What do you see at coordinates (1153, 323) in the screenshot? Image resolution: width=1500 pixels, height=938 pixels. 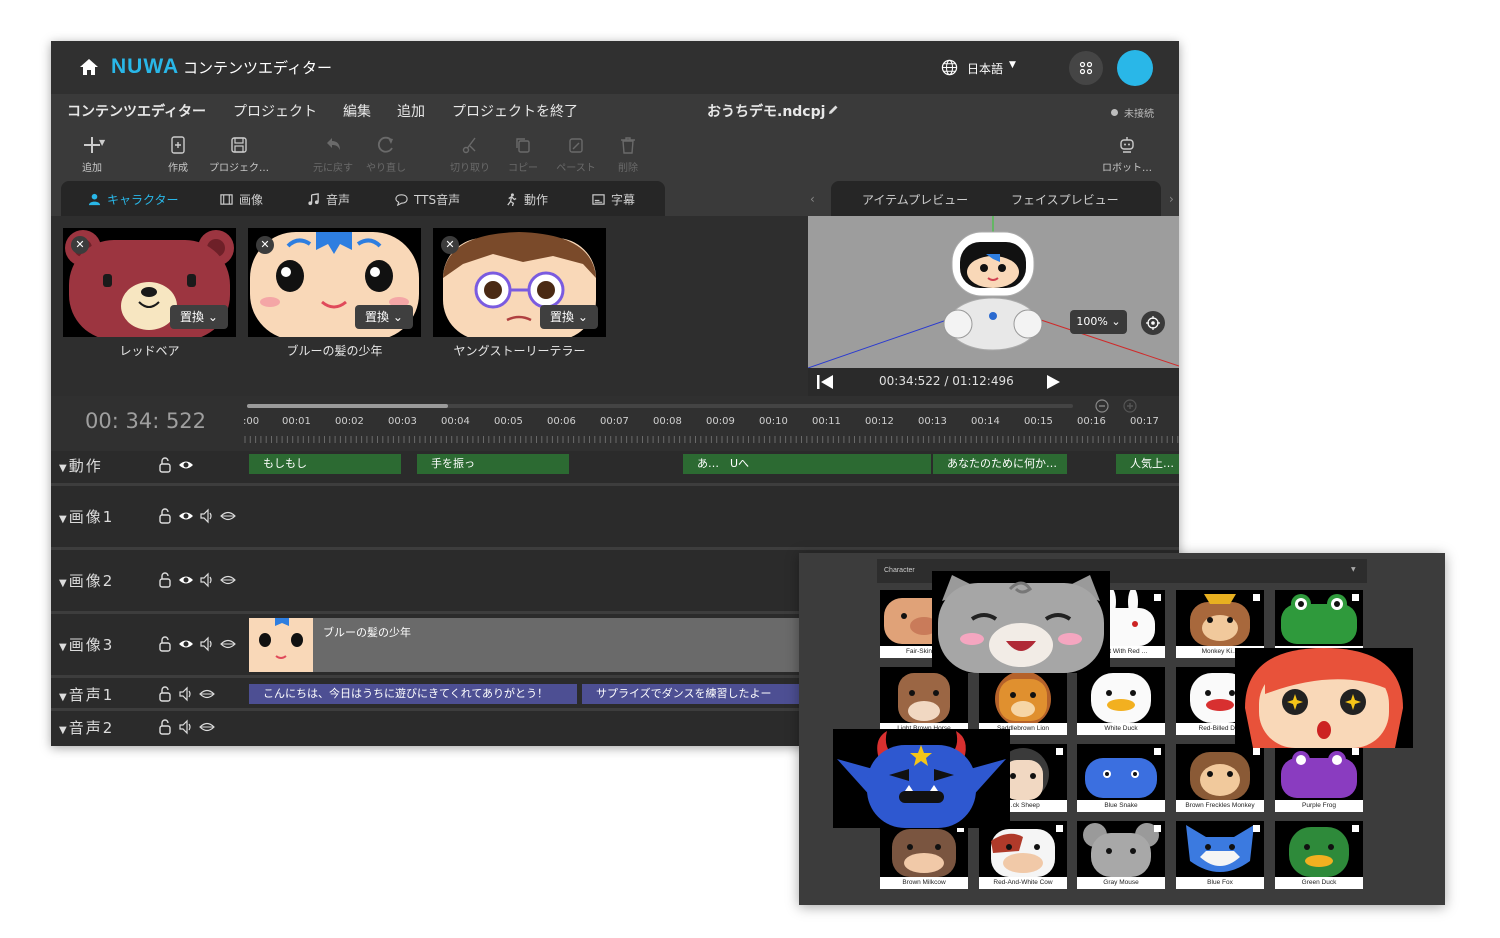 I see `recenter-button` at bounding box center [1153, 323].